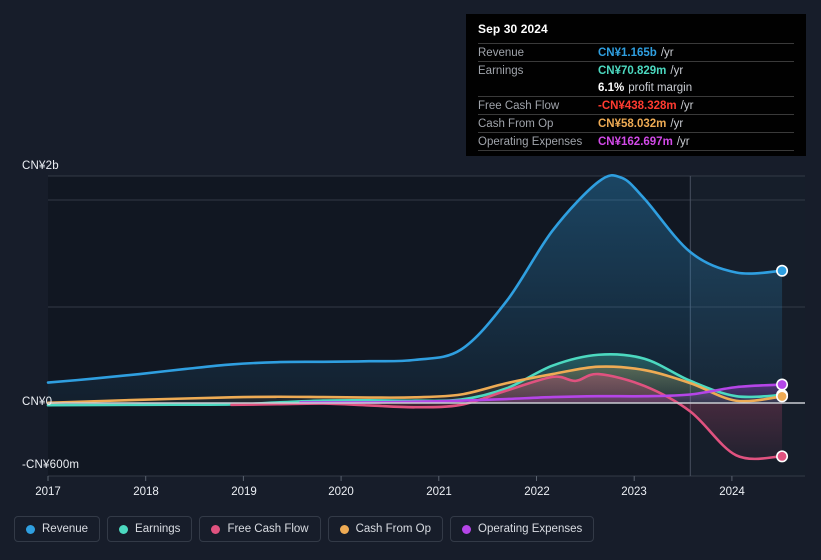 Image resolution: width=821 pixels, height=560 pixels. Describe the element at coordinates (439, 492) in the screenshot. I see `x-axis-label-2021: 2021` at that location.